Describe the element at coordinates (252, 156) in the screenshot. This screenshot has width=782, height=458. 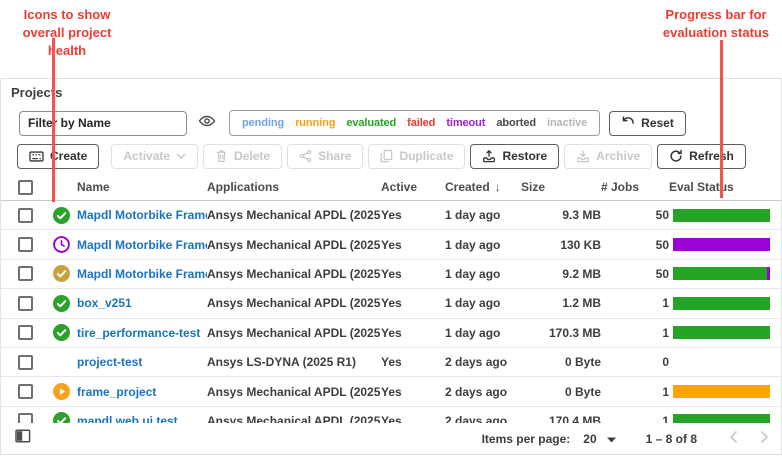
I see `button-label: Delete` at that location.